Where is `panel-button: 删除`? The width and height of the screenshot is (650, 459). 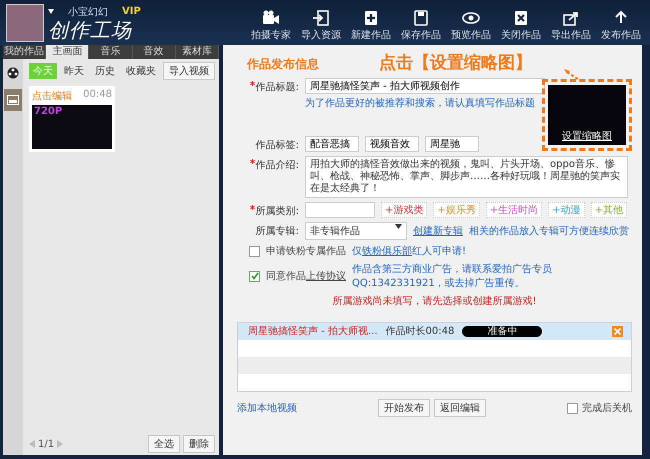
panel-button: 删除 is located at coordinates (199, 444).